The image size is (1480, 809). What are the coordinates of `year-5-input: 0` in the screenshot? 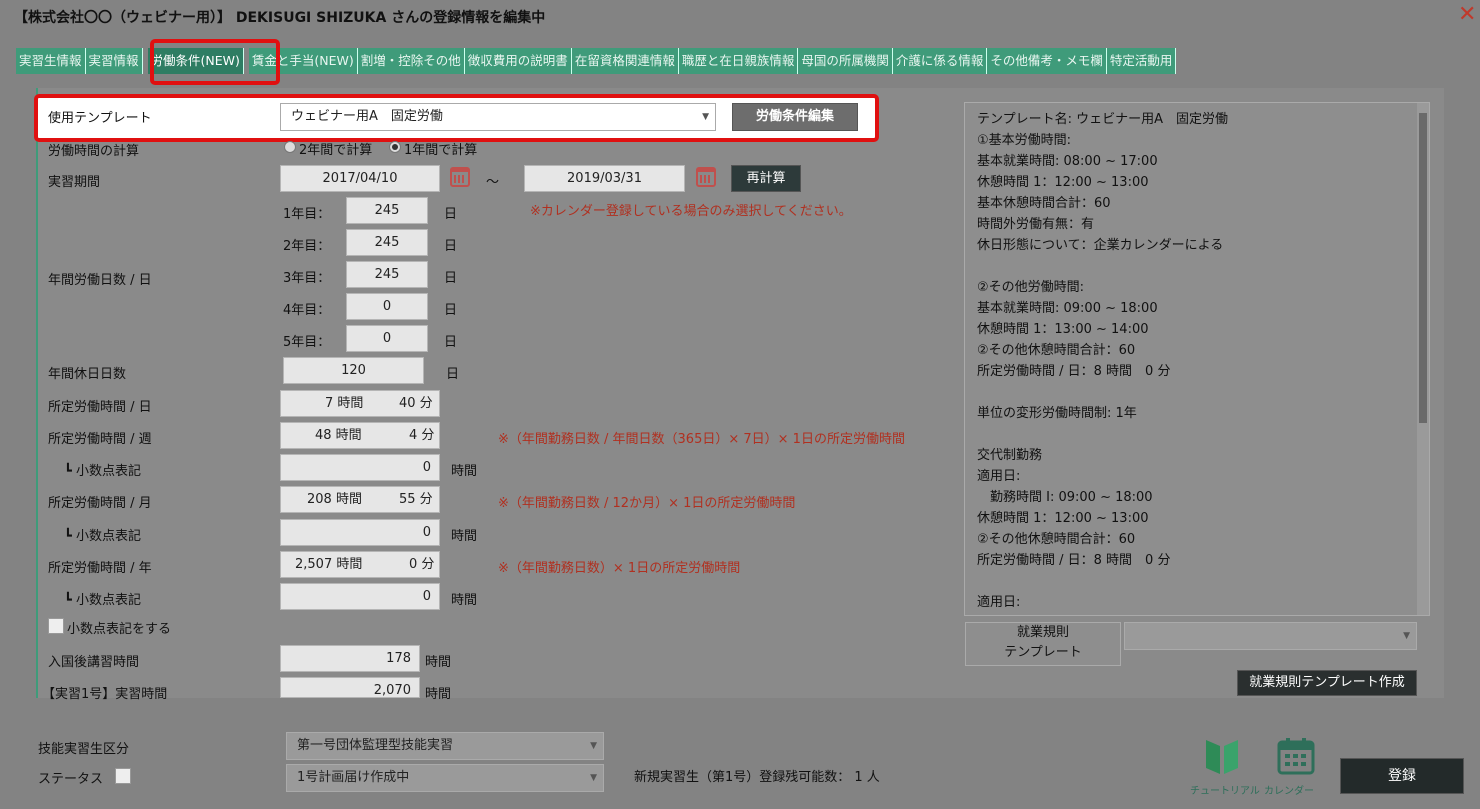 It's located at (387, 338).